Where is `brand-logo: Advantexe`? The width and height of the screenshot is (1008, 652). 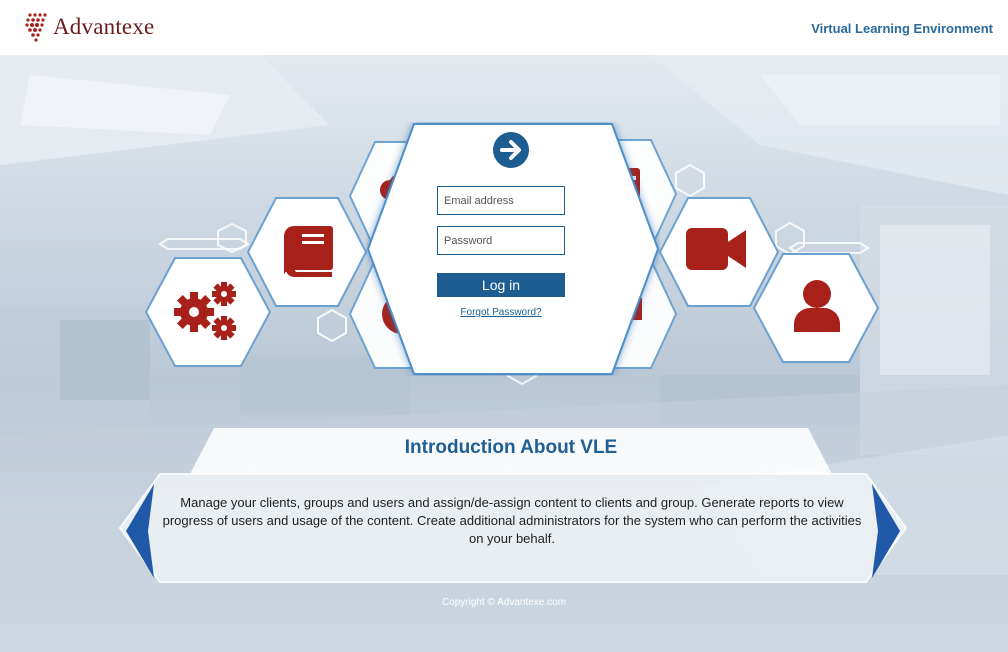
brand-logo: Advantexe is located at coordinates (89, 27).